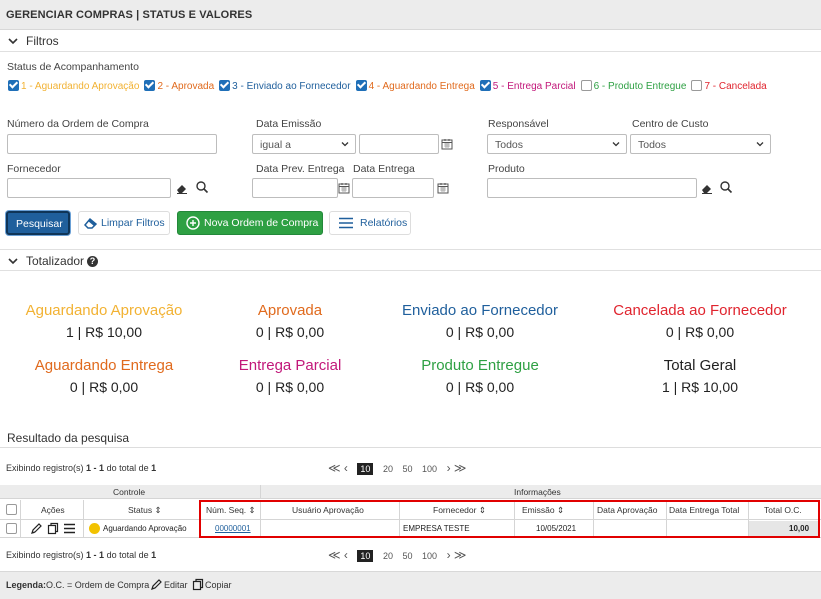 This screenshot has height=599, width=821. Describe the element at coordinates (93, 261) in the screenshot. I see `help-icon: ?` at that location.